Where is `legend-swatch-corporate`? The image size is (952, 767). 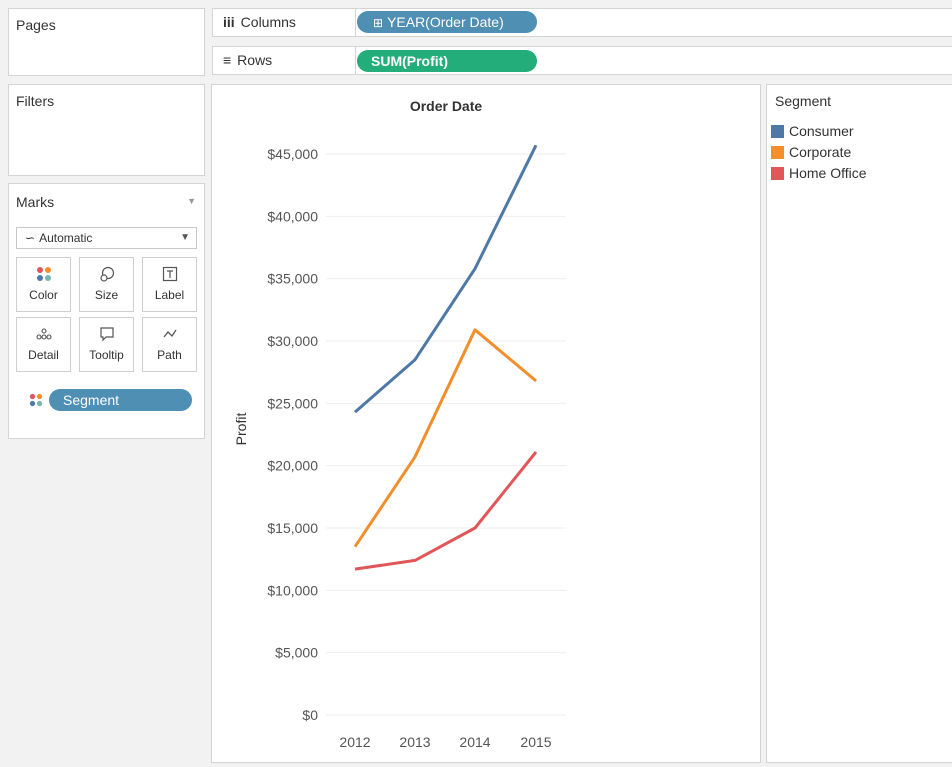
legend-swatch-corporate is located at coordinates (777, 152).